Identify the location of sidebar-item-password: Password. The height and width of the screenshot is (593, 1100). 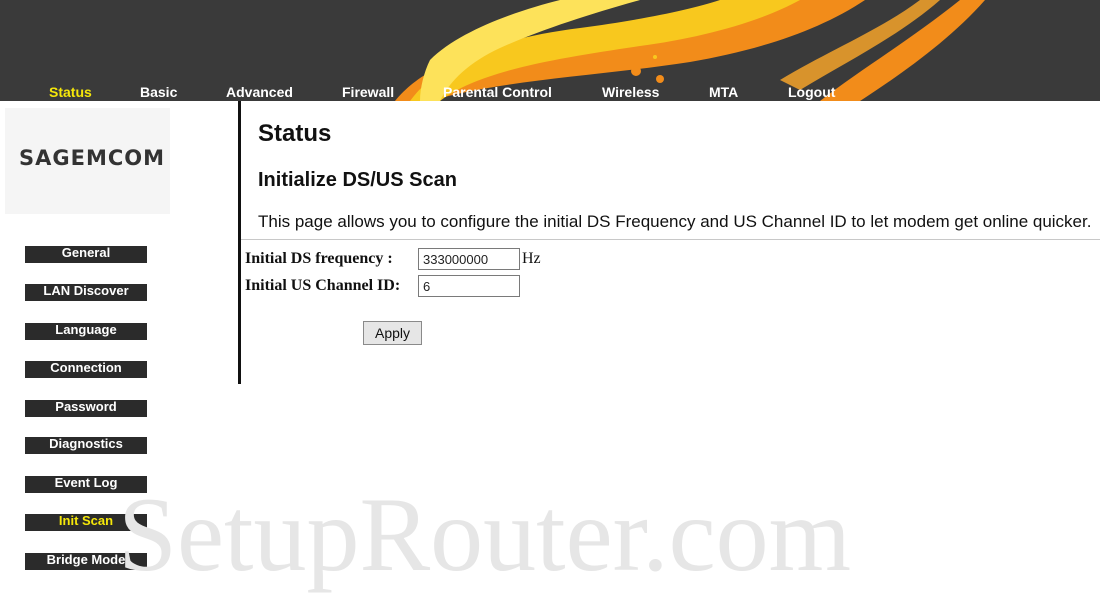
(86, 408).